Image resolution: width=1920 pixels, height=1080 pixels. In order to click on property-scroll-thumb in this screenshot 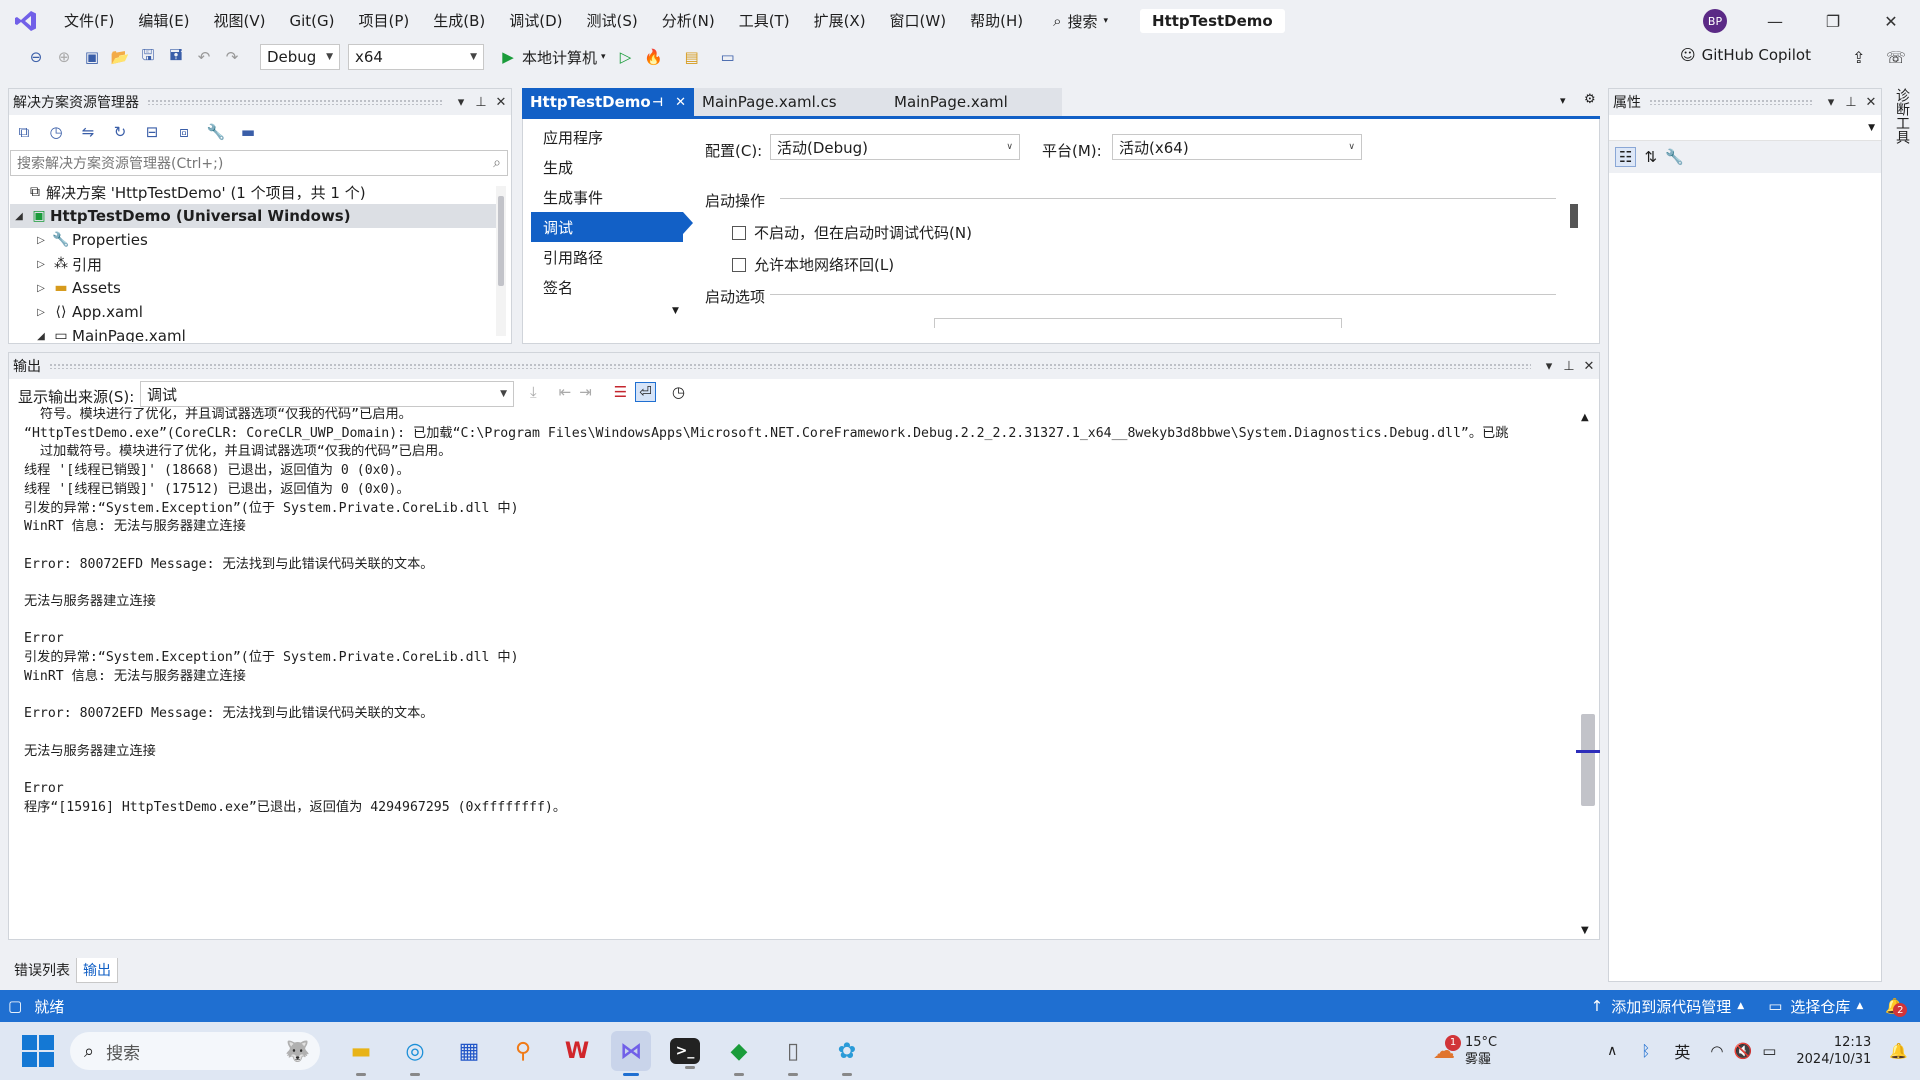, I will do `click(1574, 216)`.